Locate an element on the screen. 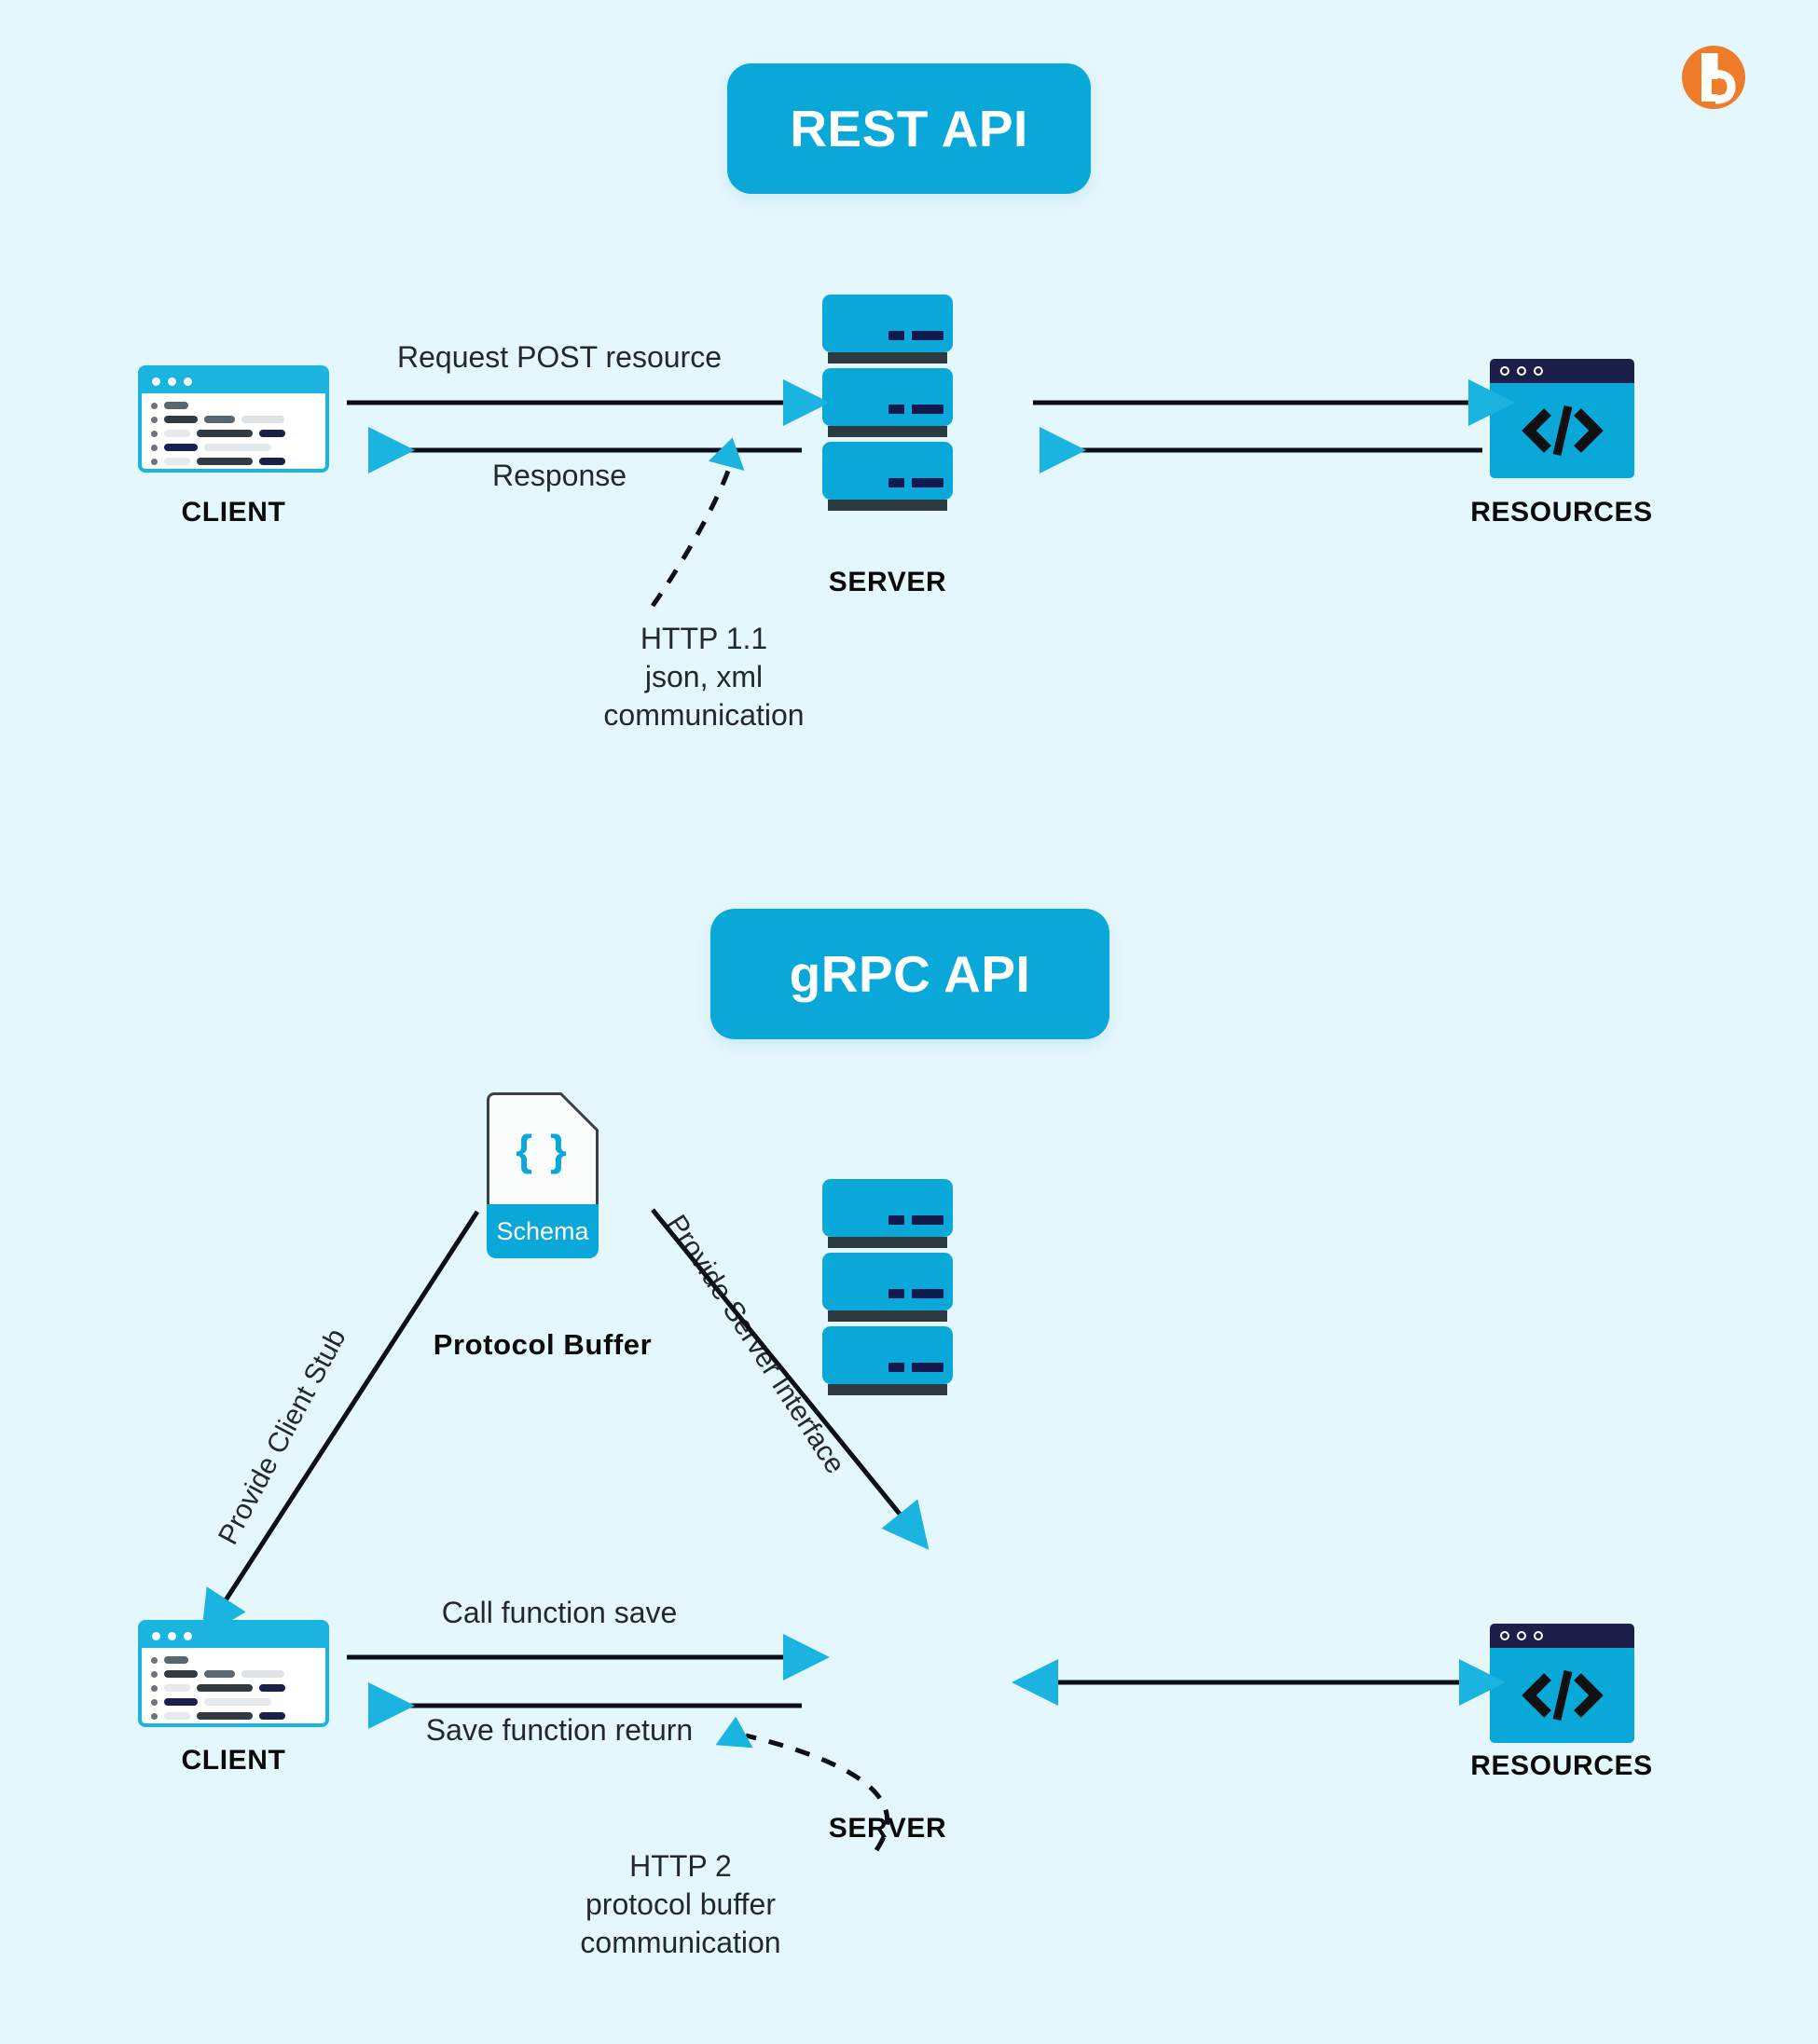  schema-footer-label: Schema is located at coordinates (543, 1231).